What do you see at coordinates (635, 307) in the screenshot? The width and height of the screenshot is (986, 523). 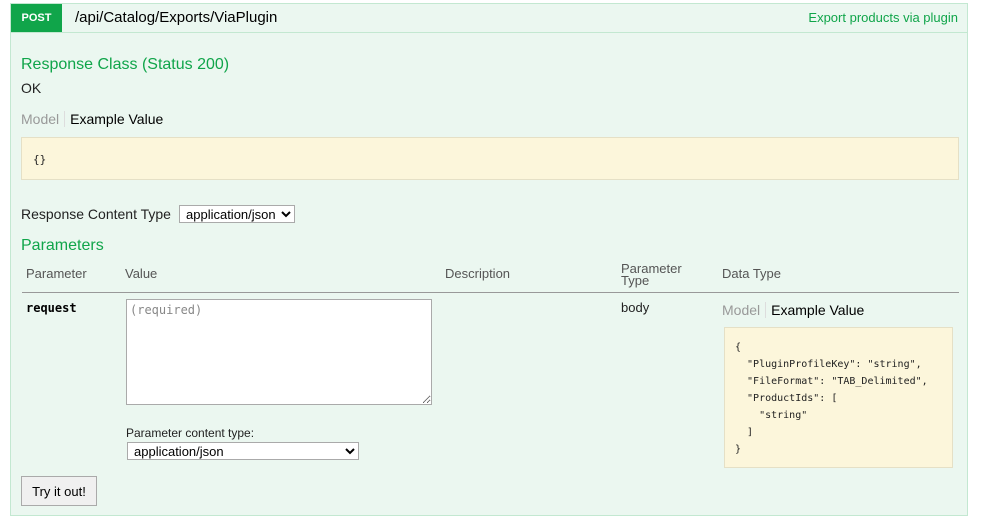 I see `parameter-type-value: body` at bounding box center [635, 307].